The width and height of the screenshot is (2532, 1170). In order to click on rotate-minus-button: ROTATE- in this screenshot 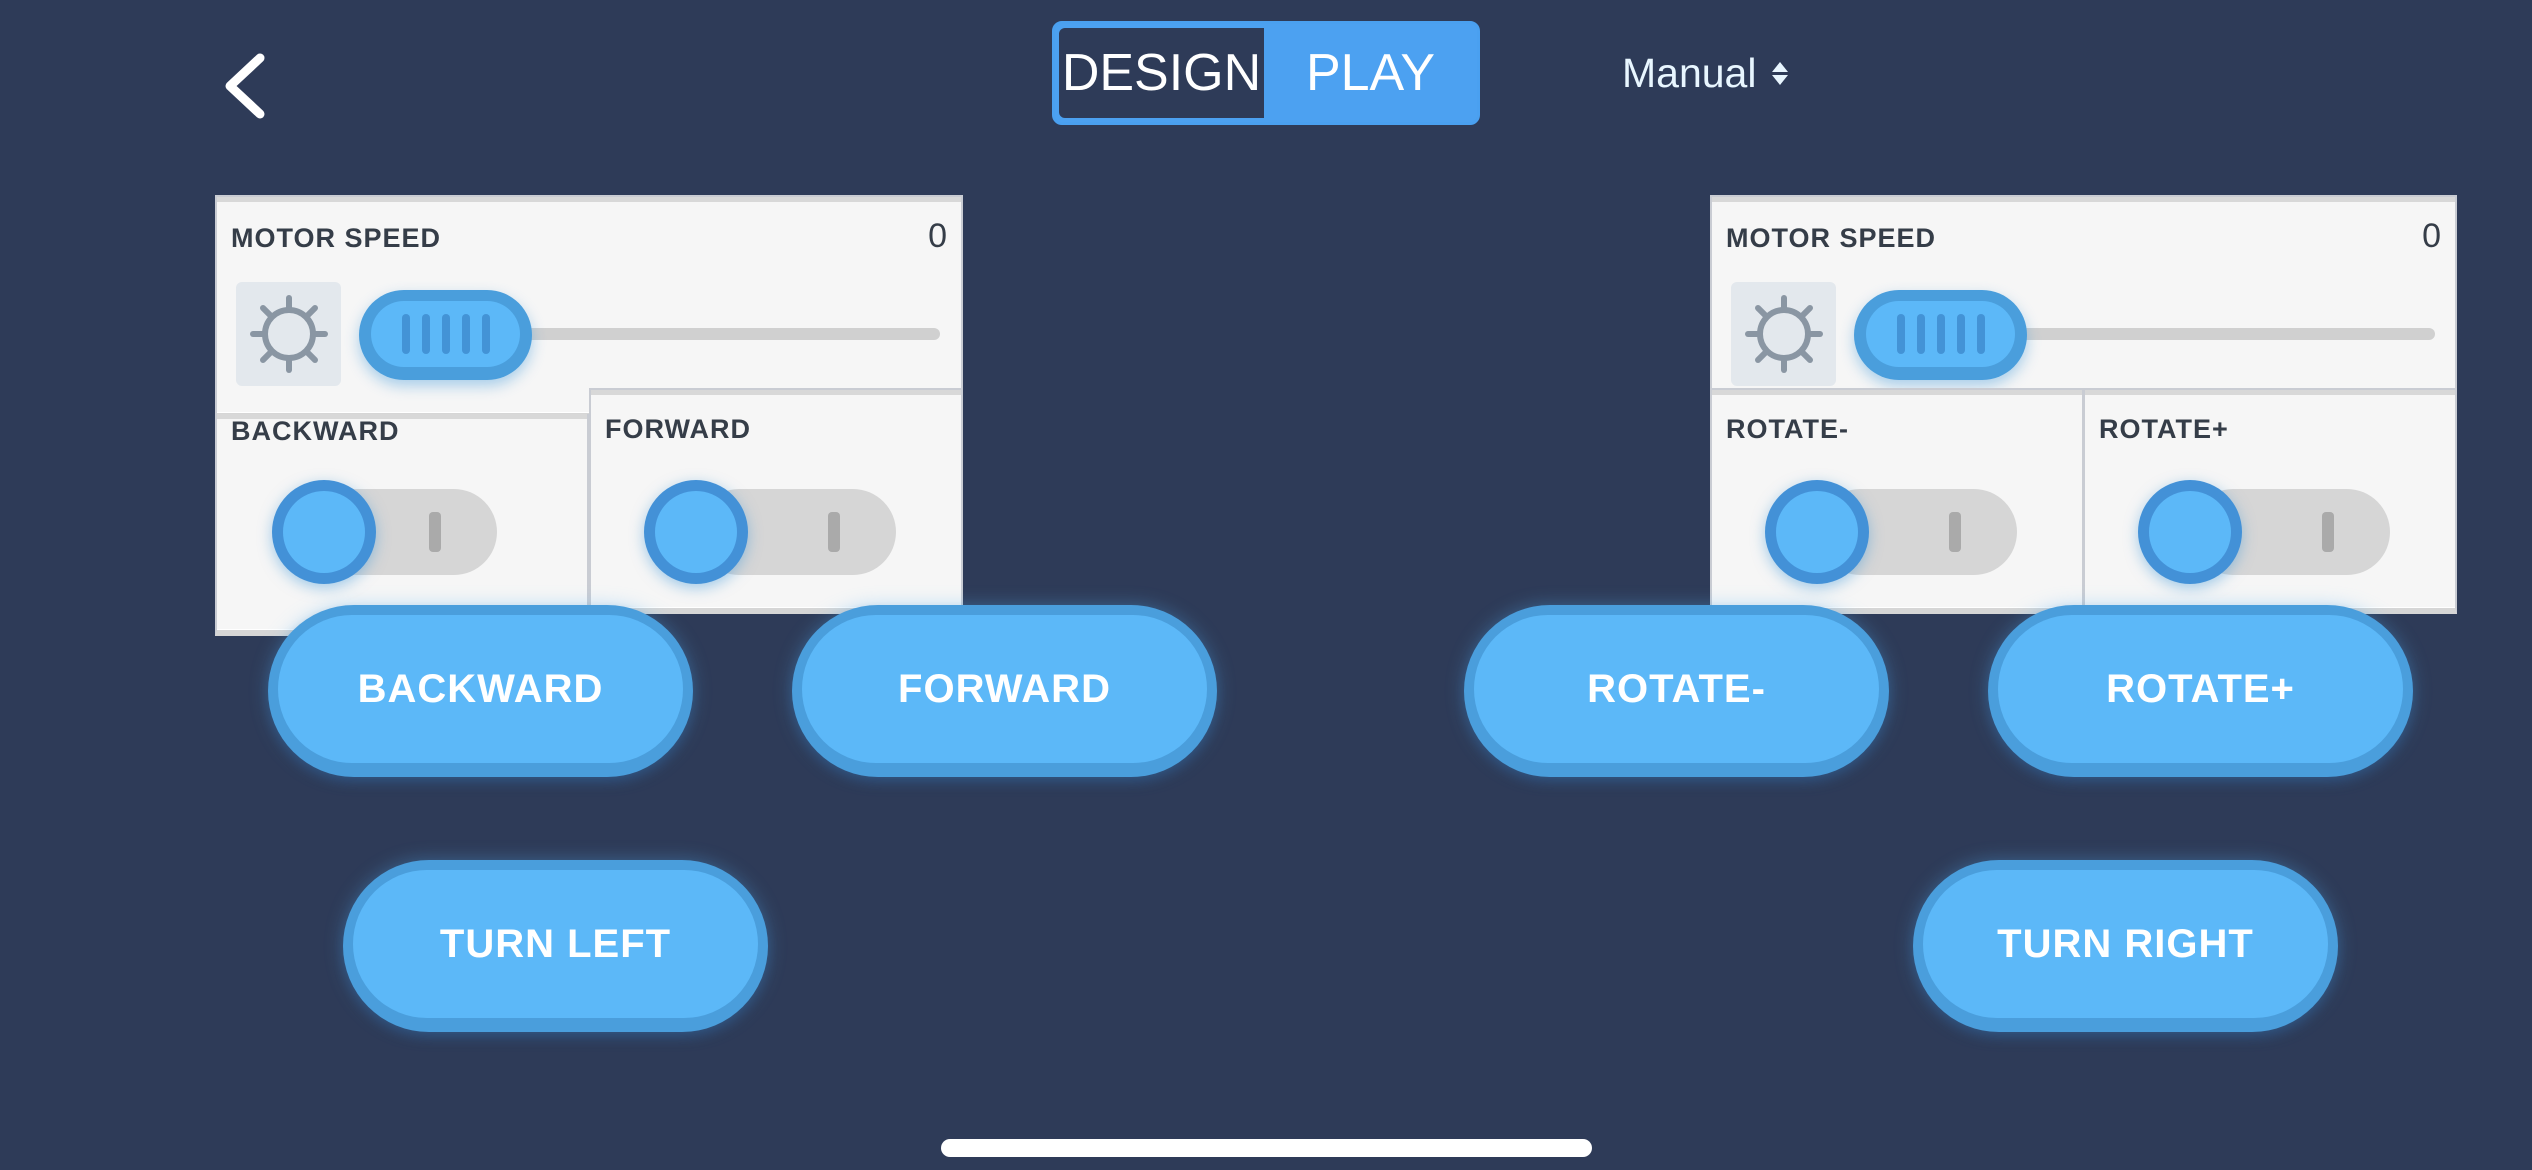, I will do `click(1676, 691)`.